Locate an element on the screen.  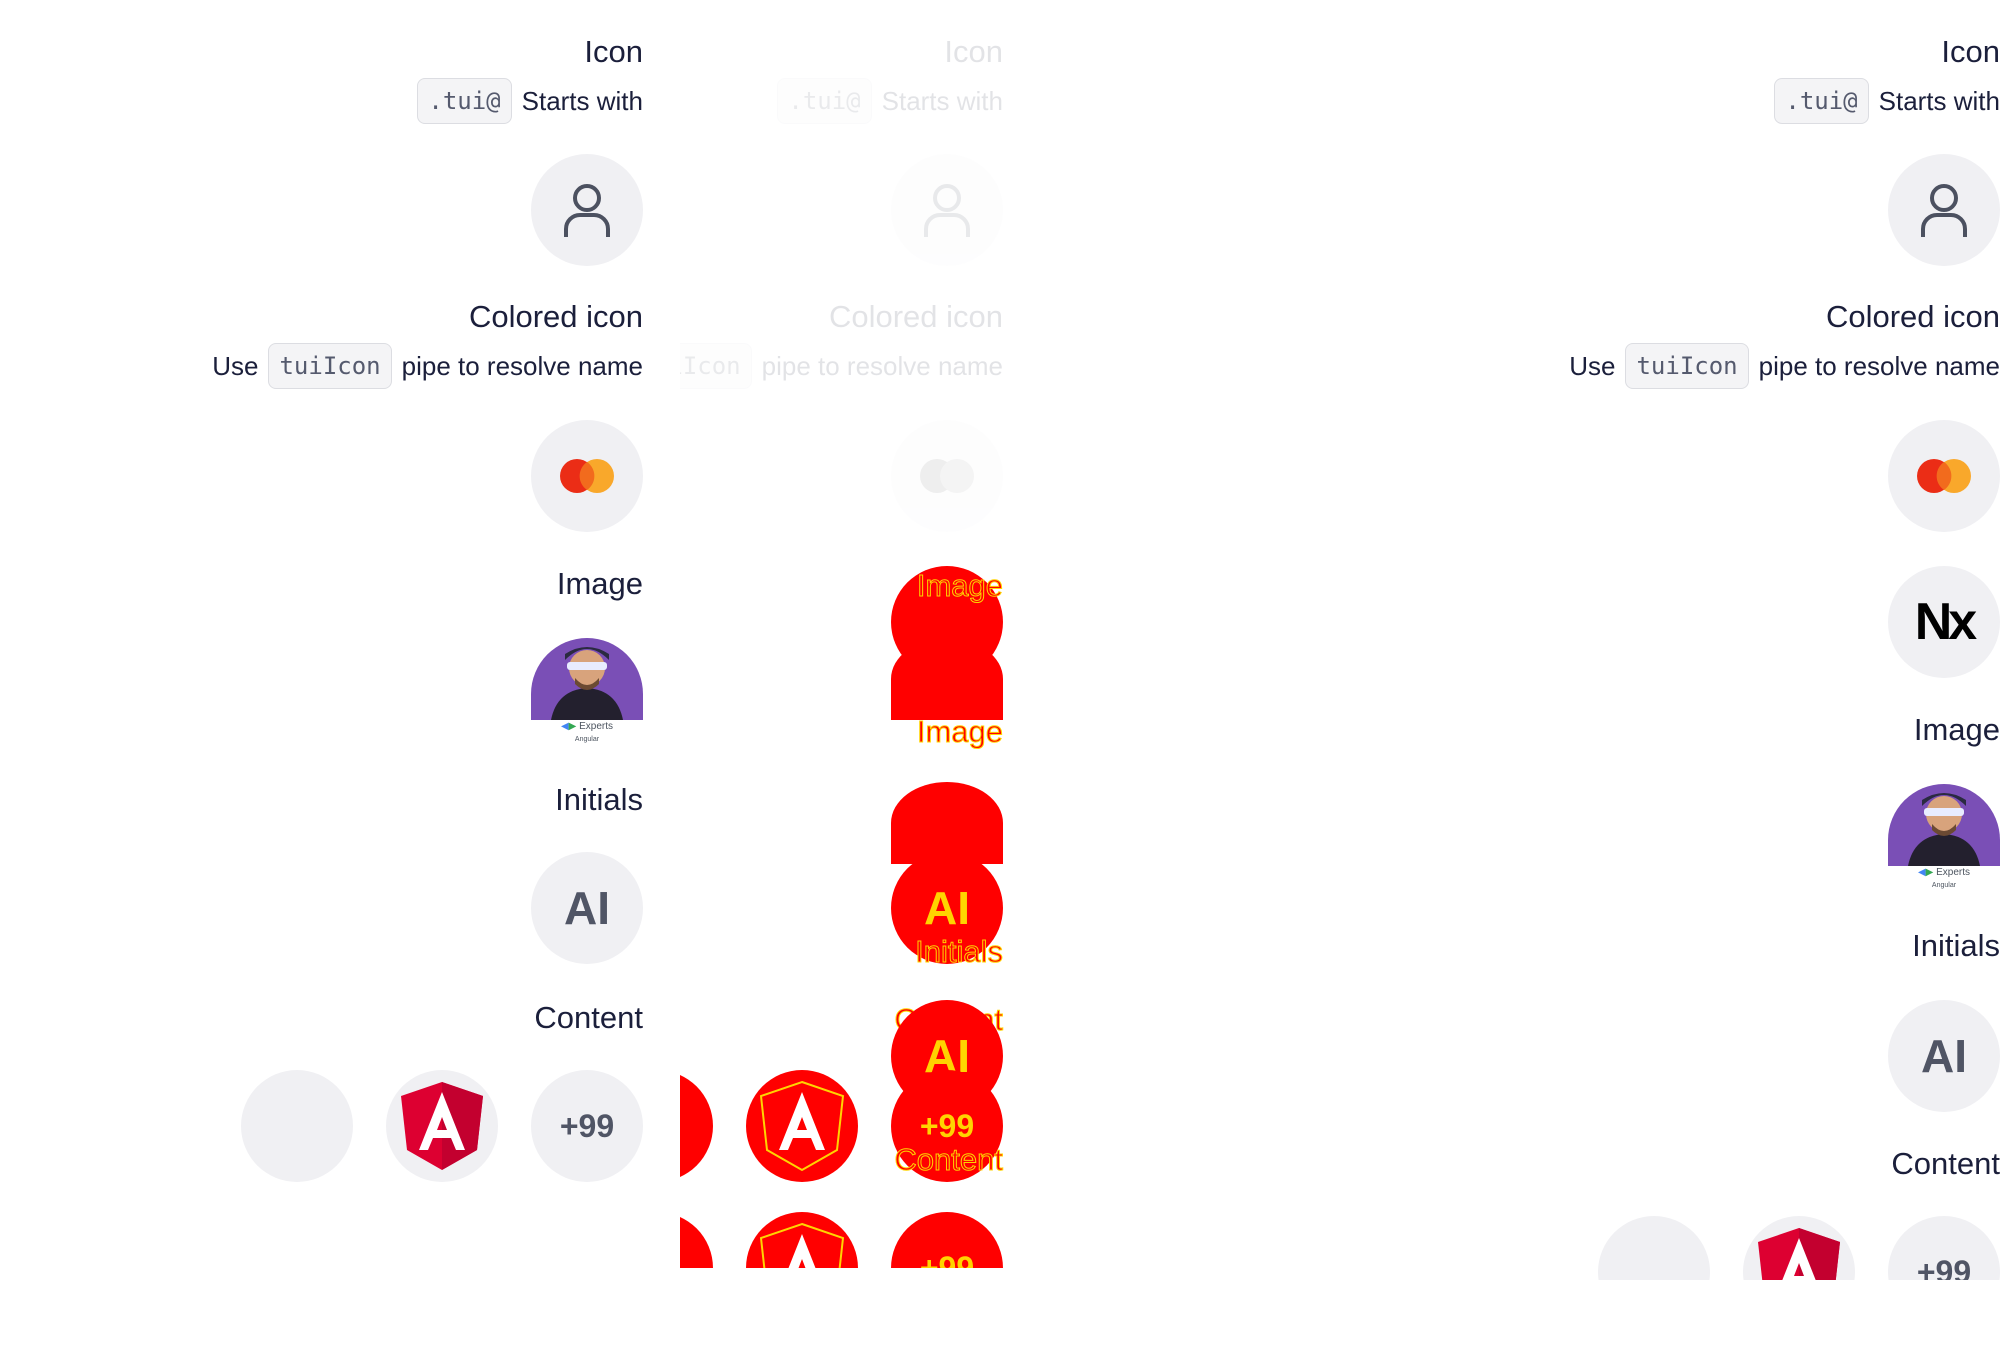
colored-icon-heading-faded: Colored icon is located at coordinates (915, 316).